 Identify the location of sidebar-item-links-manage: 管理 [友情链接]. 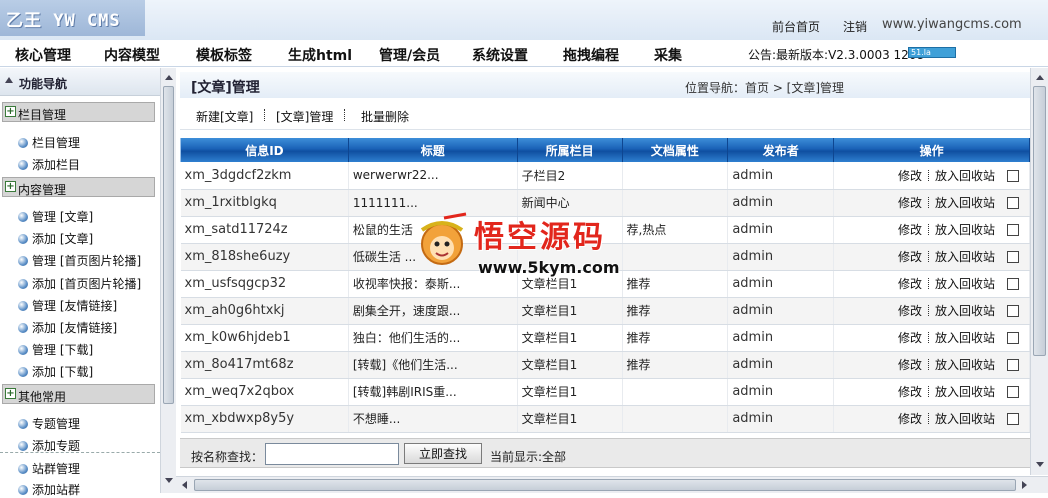
(67, 305).